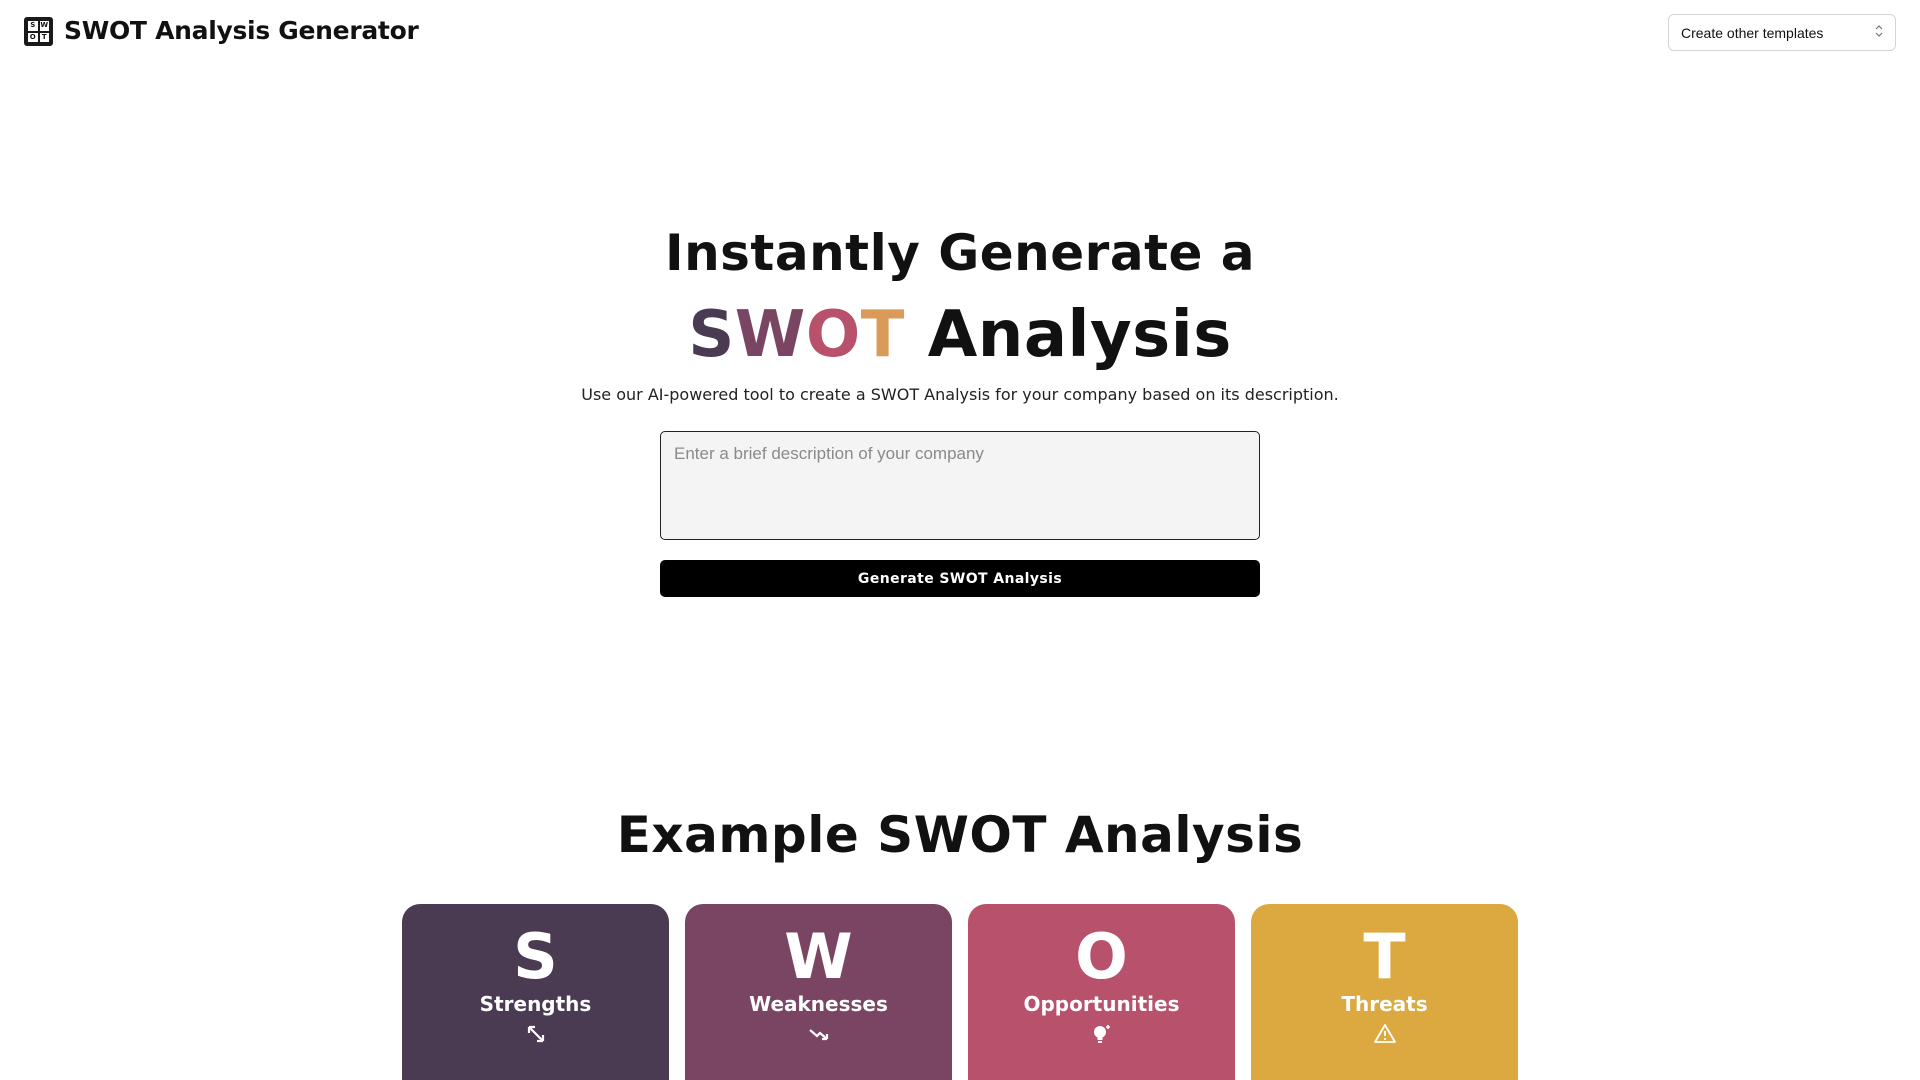  I want to click on hero-heading-line2: SWOT Analysis, so click(960, 335).